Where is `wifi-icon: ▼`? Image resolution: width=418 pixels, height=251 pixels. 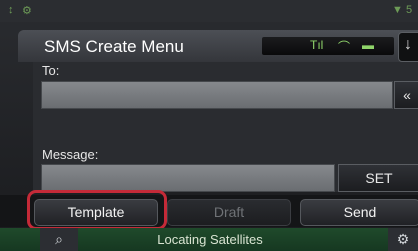 wifi-icon: ▼ is located at coordinates (397, 10).